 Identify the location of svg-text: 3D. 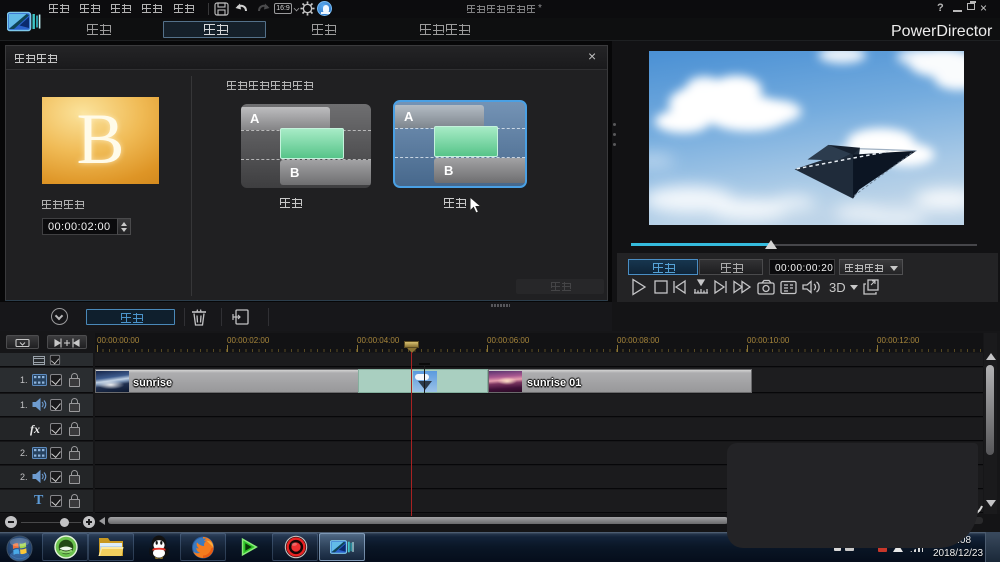
(837, 287).